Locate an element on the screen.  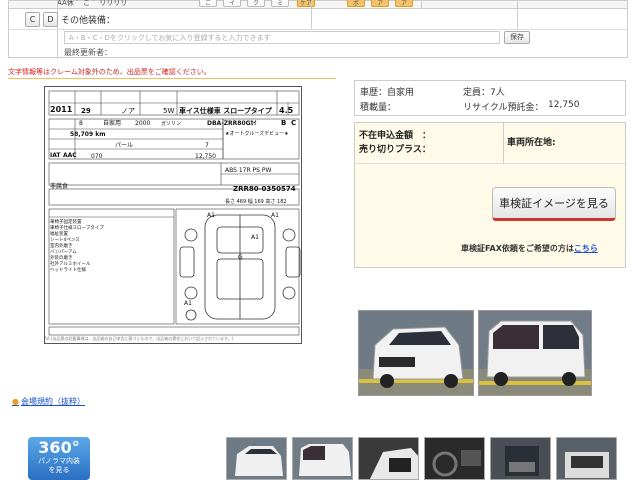
fax-request-text: 車検証FAX依頼をご希望の方はこちら is located at coordinates (529, 248).